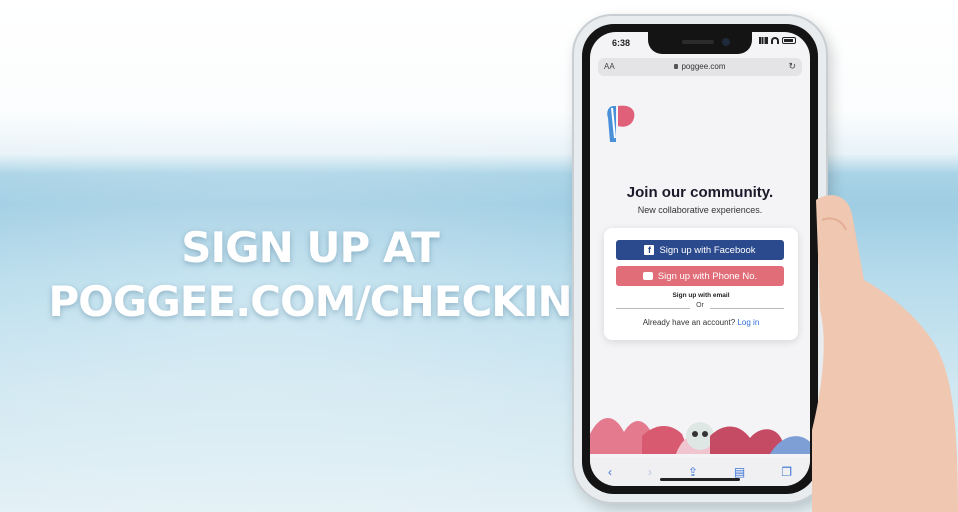 This screenshot has height=512, width=958. Describe the element at coordinates (700, 472) in the screenshot. I see `browser-toolbar: ‹ › ⇪ ▤ ❐` at that location.